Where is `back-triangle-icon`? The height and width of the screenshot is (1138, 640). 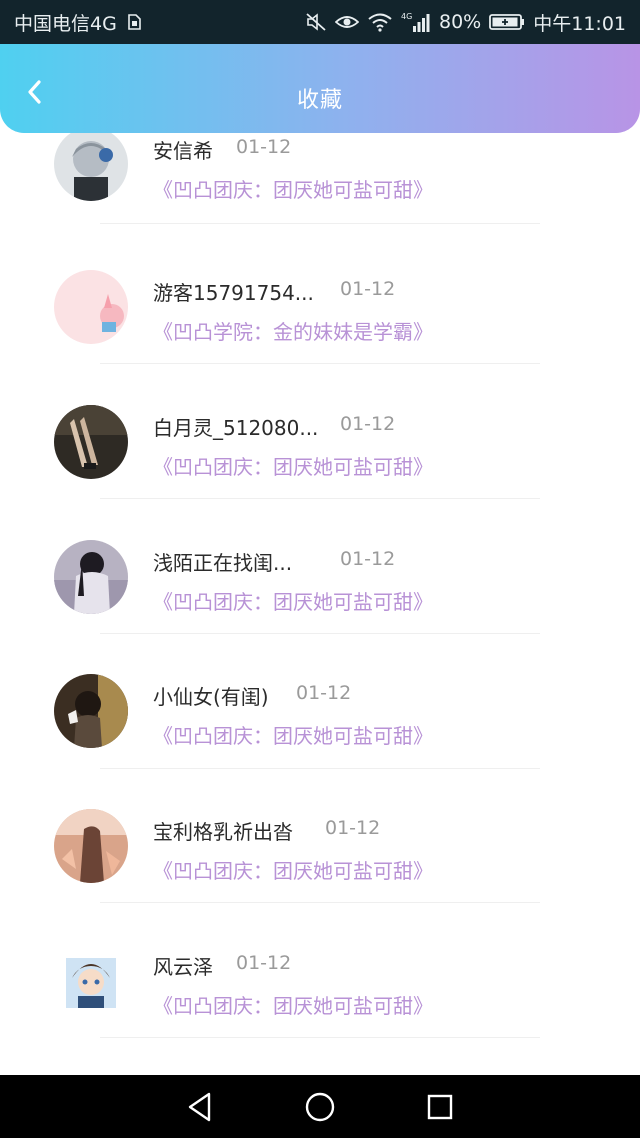
back-triangle-icon is located at coordinates (199, 1106).